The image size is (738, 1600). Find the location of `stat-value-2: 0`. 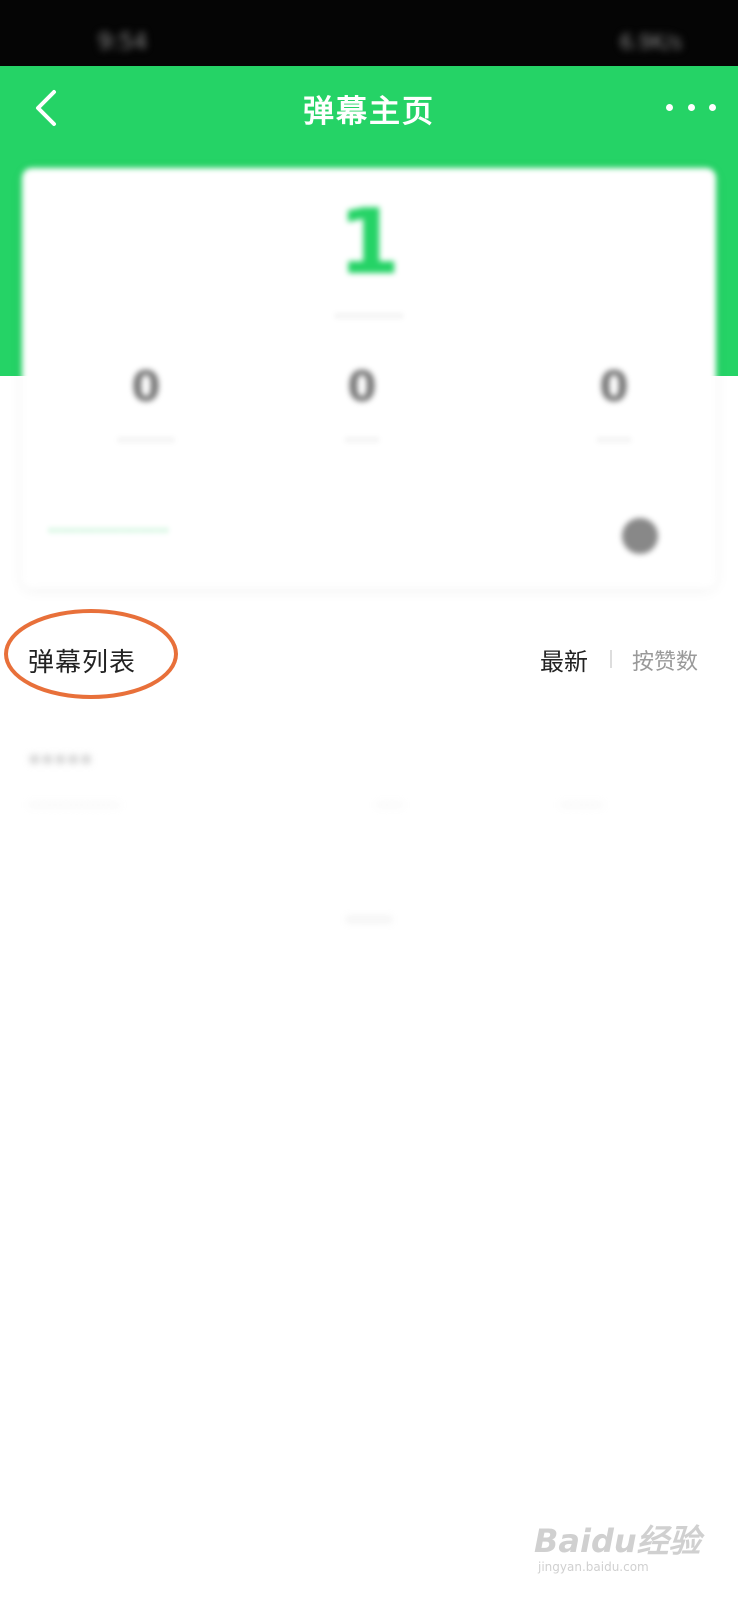

stat-value-2: 0 is located at coordinates (362, 386).